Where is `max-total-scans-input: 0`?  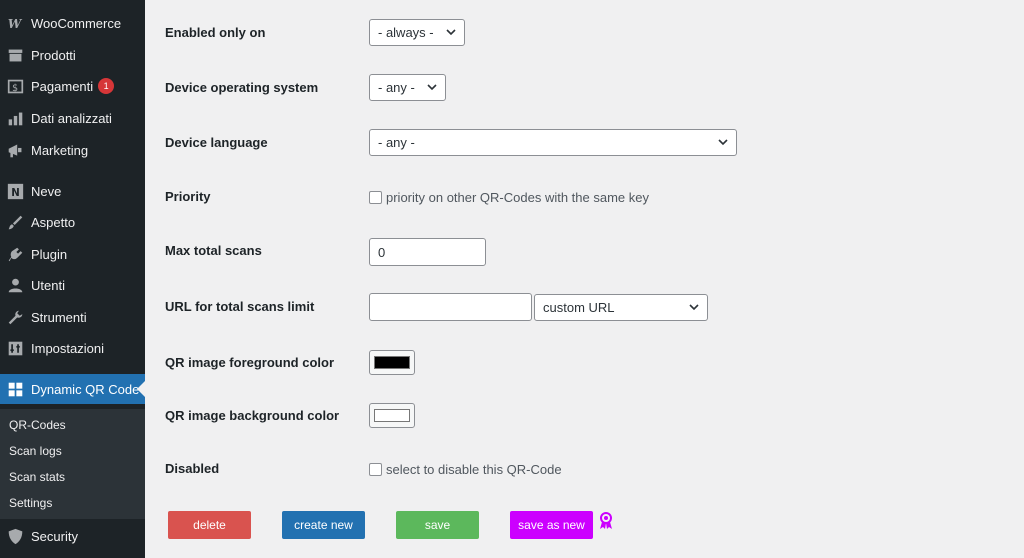
max-total-scans-input: 0 is located at coordinates (427, 252).